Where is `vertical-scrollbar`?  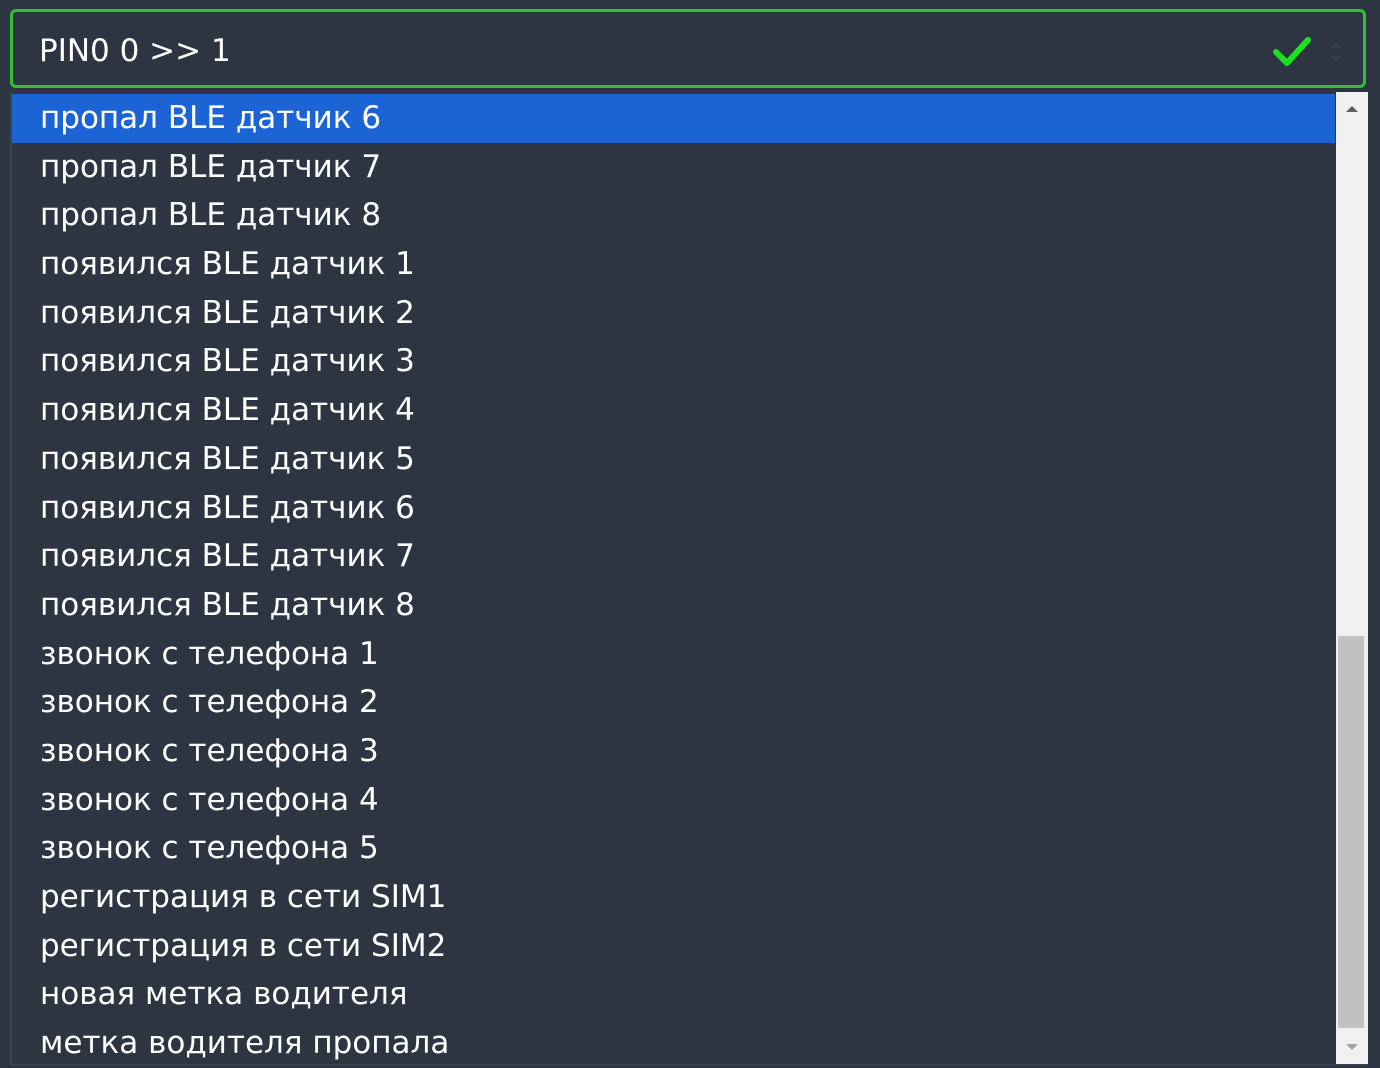 vertical-scrollbar is located at coordinates (1352, 578).